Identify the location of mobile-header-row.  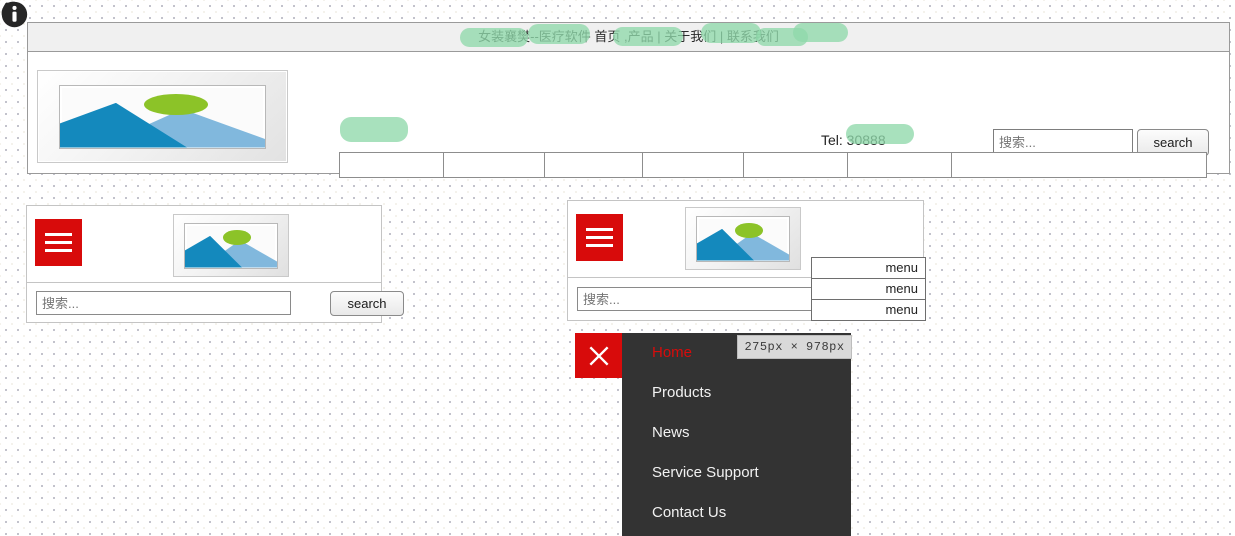
(204, 244).